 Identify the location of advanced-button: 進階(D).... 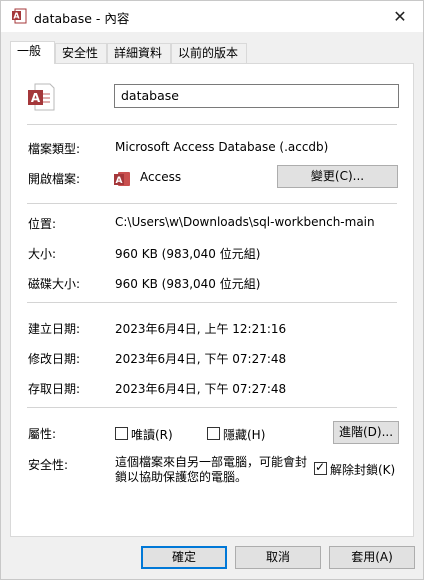
(366, 432).